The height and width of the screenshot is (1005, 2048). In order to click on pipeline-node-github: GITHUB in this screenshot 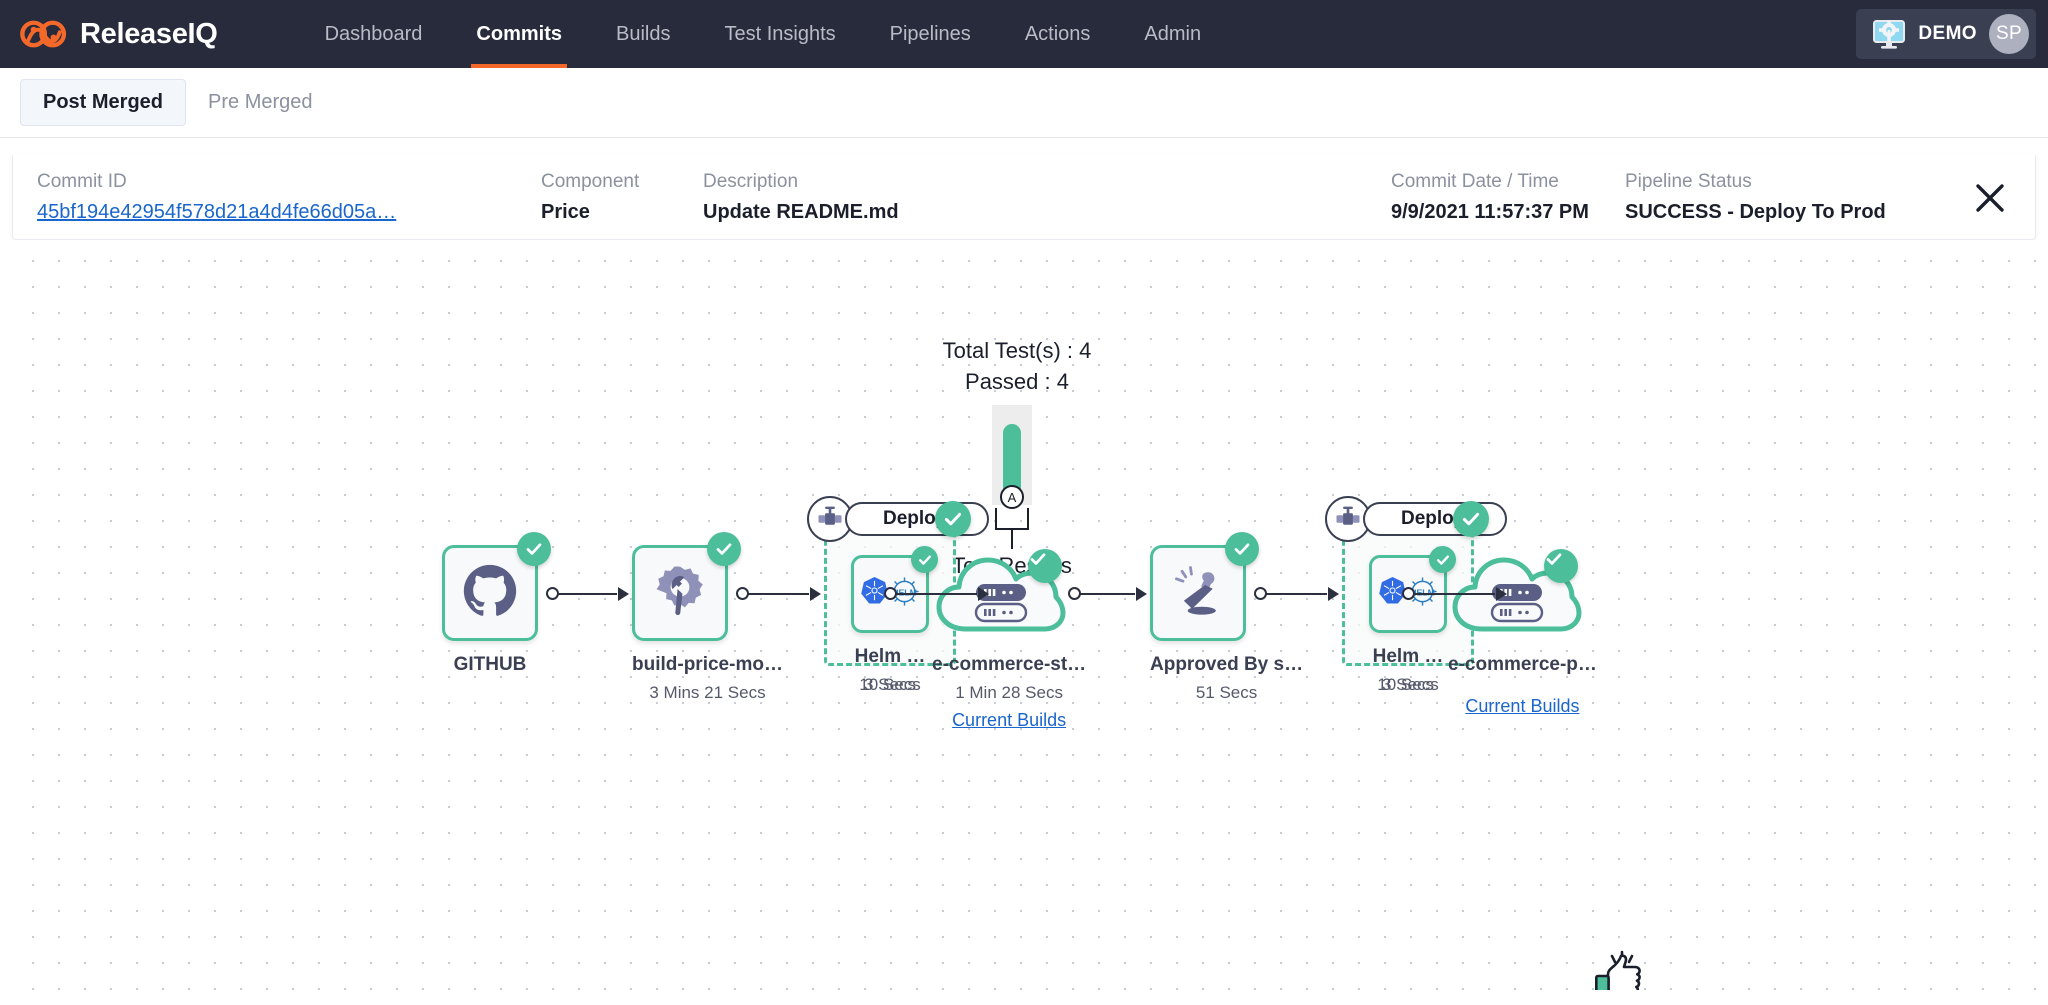, I will do `click(496, 604)`.